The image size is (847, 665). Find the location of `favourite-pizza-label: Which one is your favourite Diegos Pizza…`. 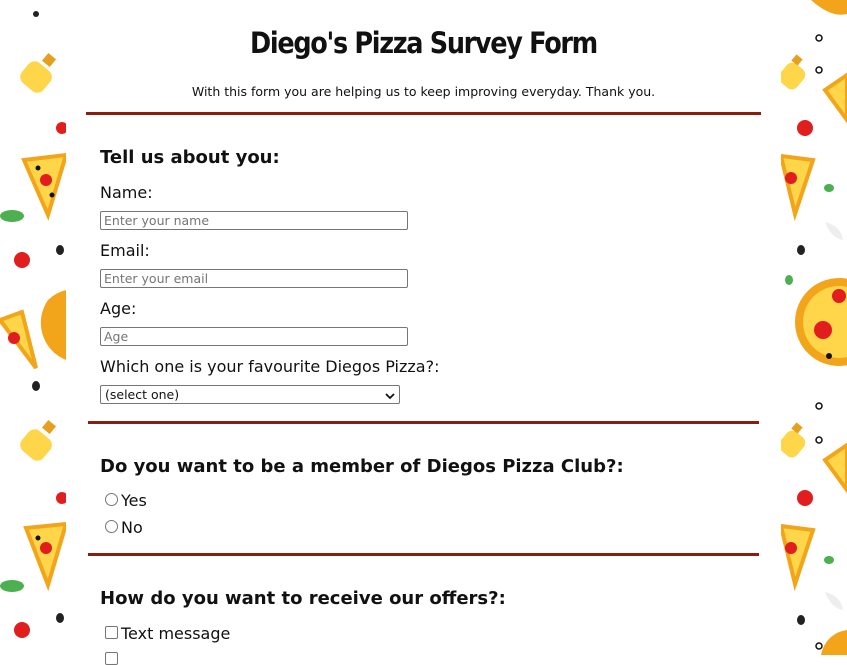

favourite-pizza-label: Which one is your favourite Diegos Pizza… is located at coordinates (270, 366).